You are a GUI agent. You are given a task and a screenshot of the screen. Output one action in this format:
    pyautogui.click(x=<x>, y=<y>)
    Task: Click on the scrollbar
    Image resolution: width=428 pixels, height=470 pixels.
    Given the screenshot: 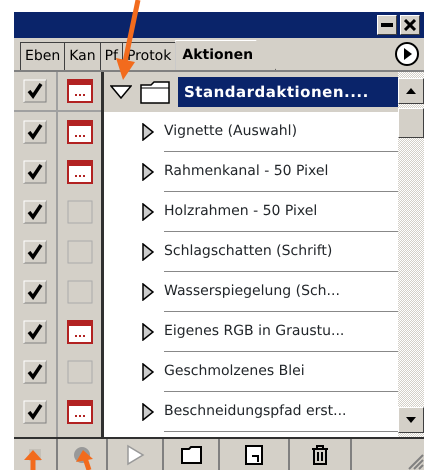 What is the action you would take?
    pyautogui.click(x=411, y=254)
    